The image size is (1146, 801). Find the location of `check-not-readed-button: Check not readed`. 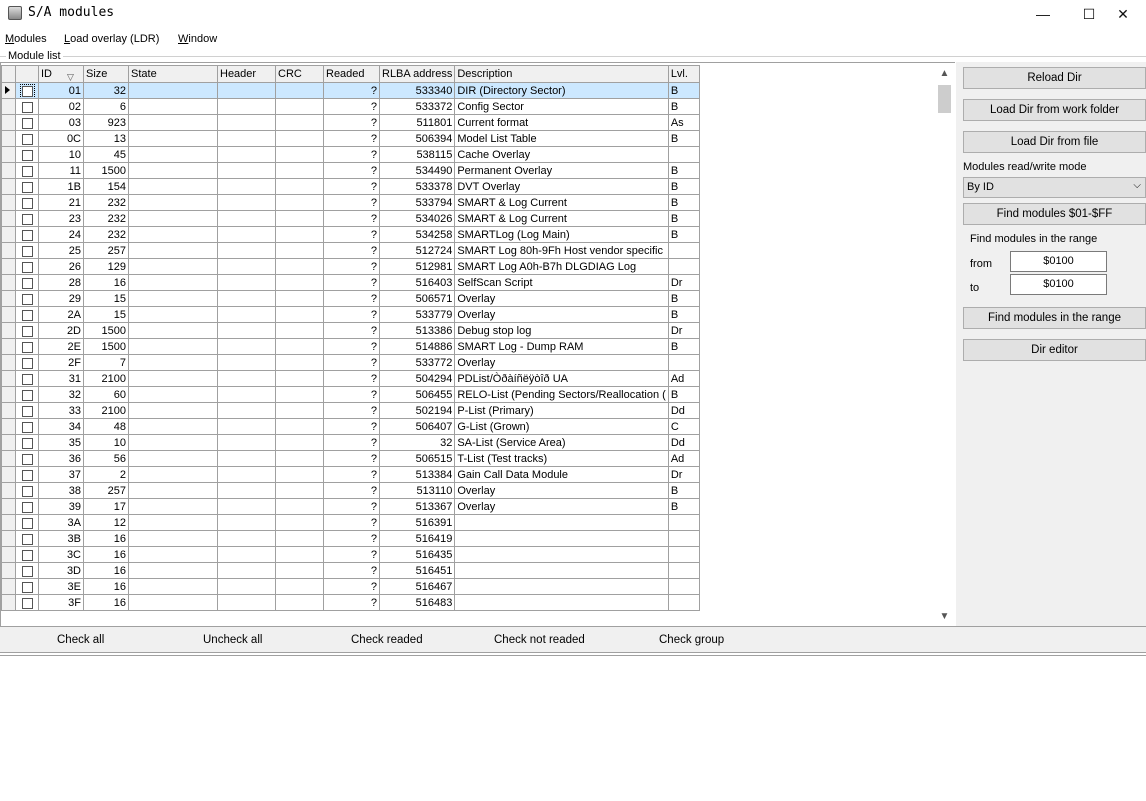

check-not-readed-button: Check not readed is located at coordinates (539, 640).